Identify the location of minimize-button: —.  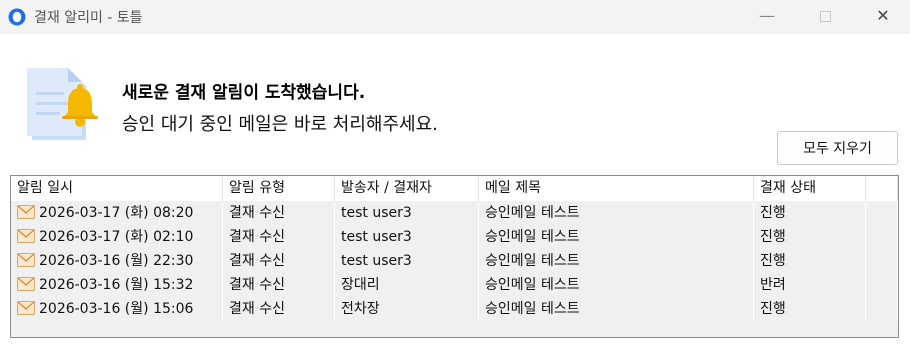
(767, 17).